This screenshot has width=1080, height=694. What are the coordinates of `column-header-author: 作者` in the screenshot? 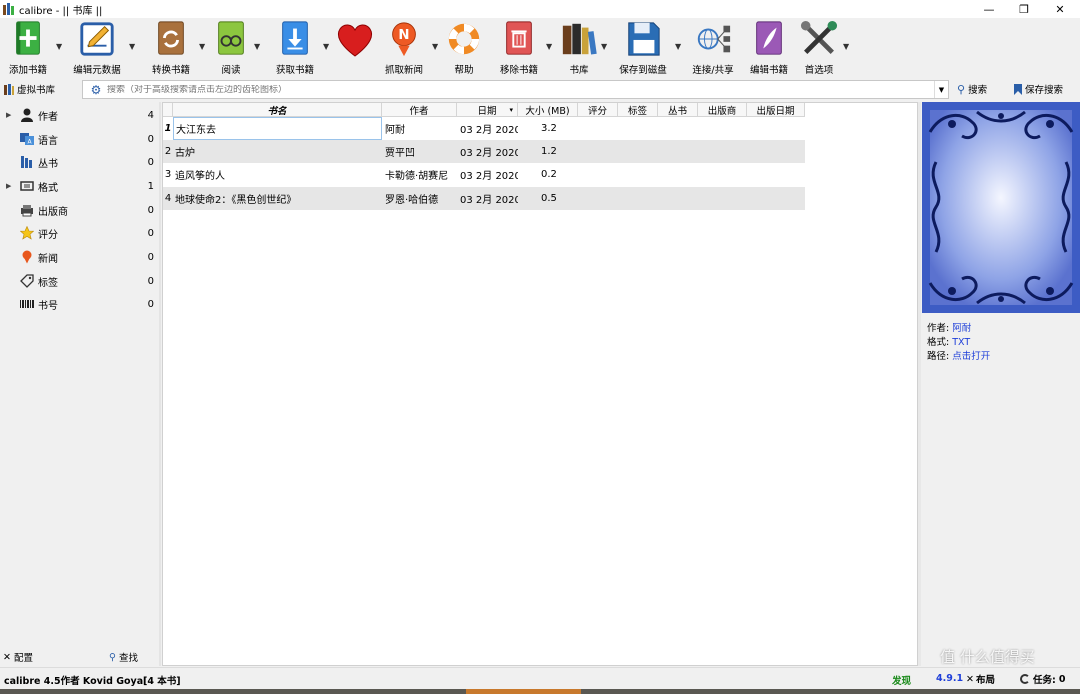 It's located at (419, 110).